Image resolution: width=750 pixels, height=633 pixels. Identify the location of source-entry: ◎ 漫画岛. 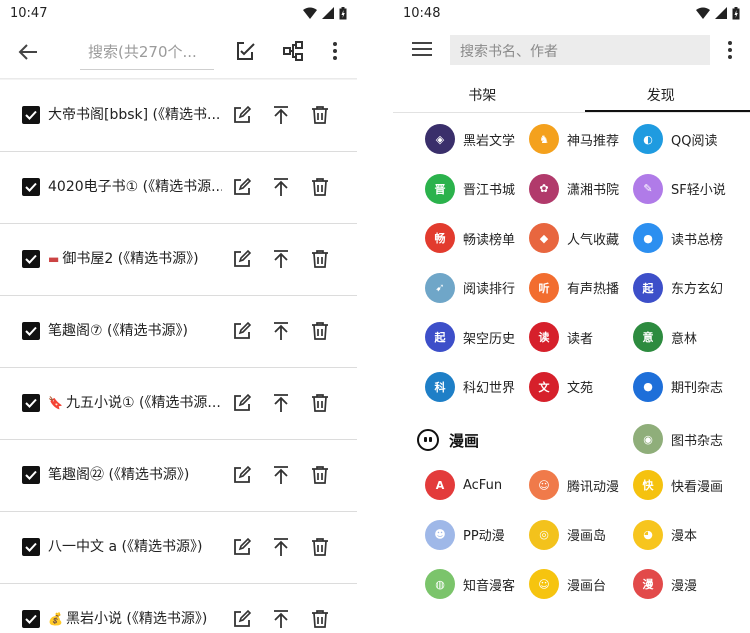
(584, 535).